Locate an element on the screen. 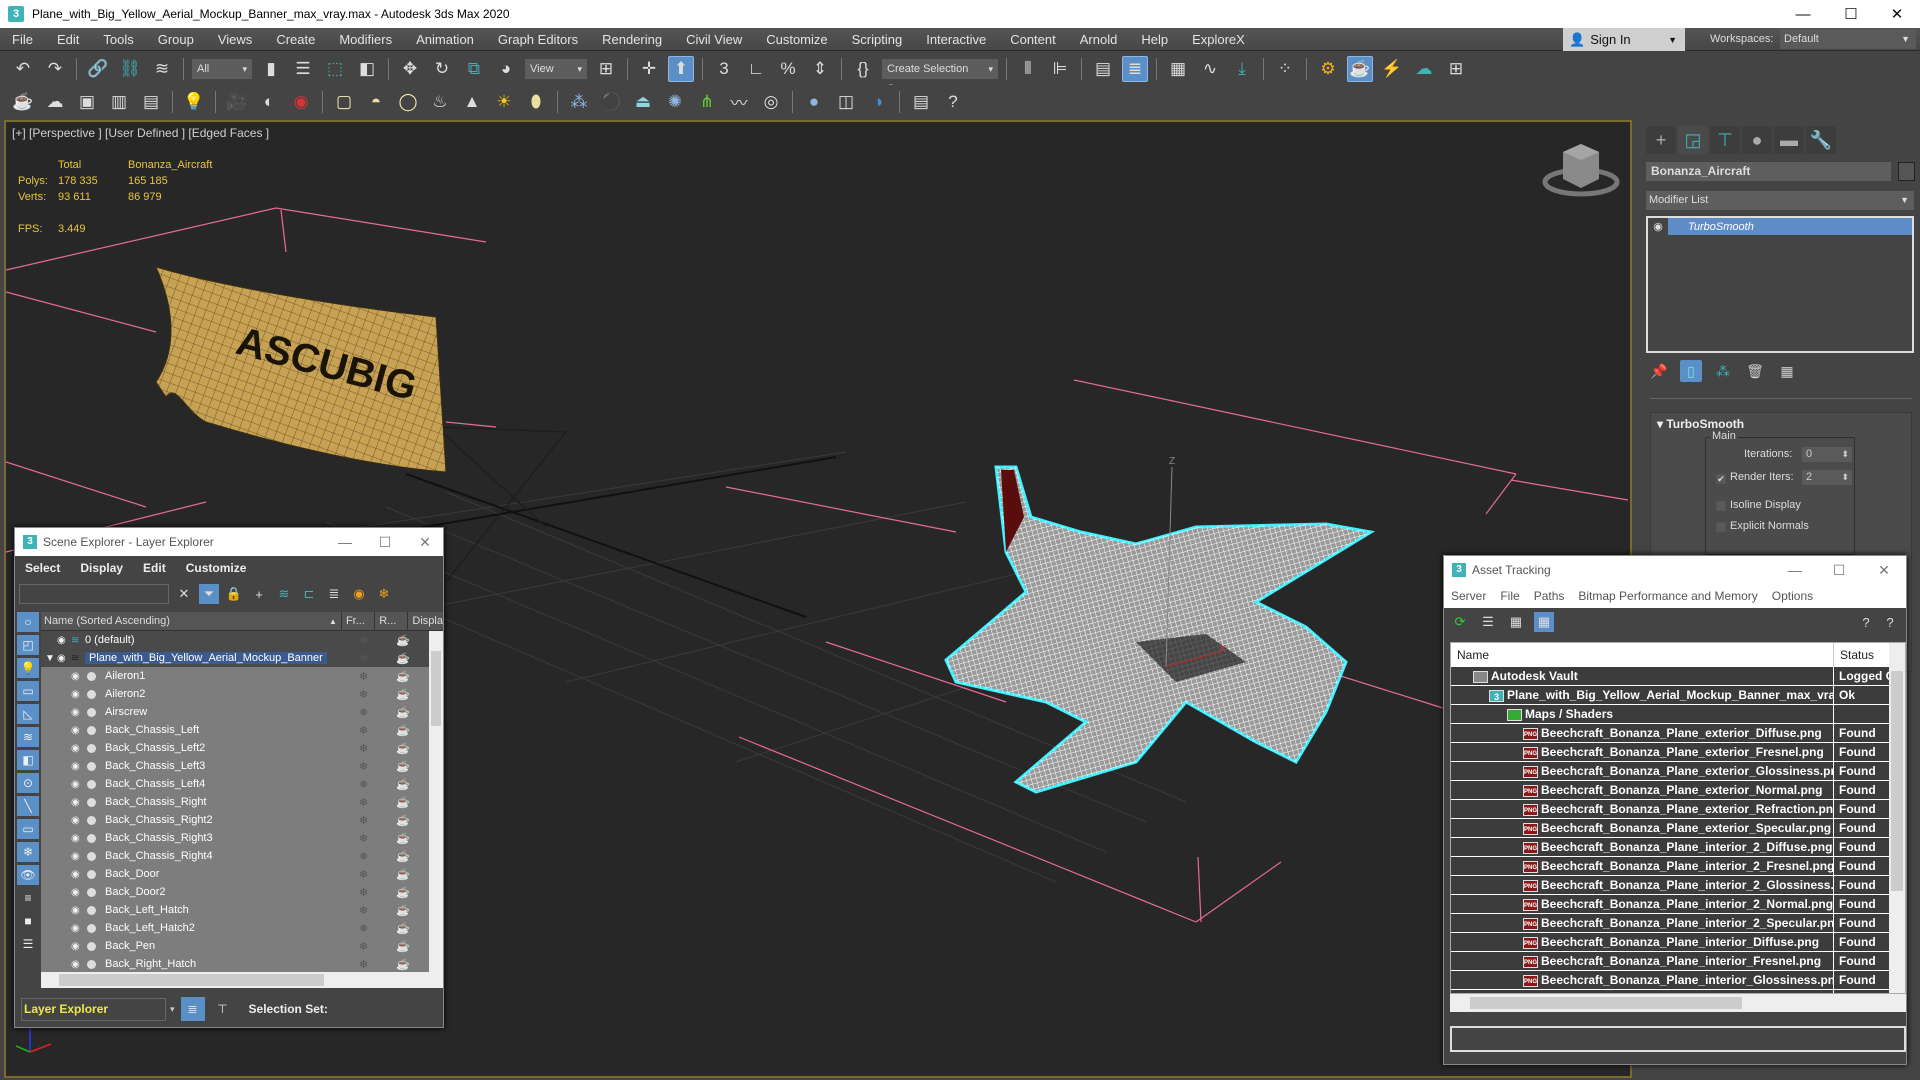 This screenshot has width=1920, height=1080. close-button: ✕ is located at coordinates (1884, 570).